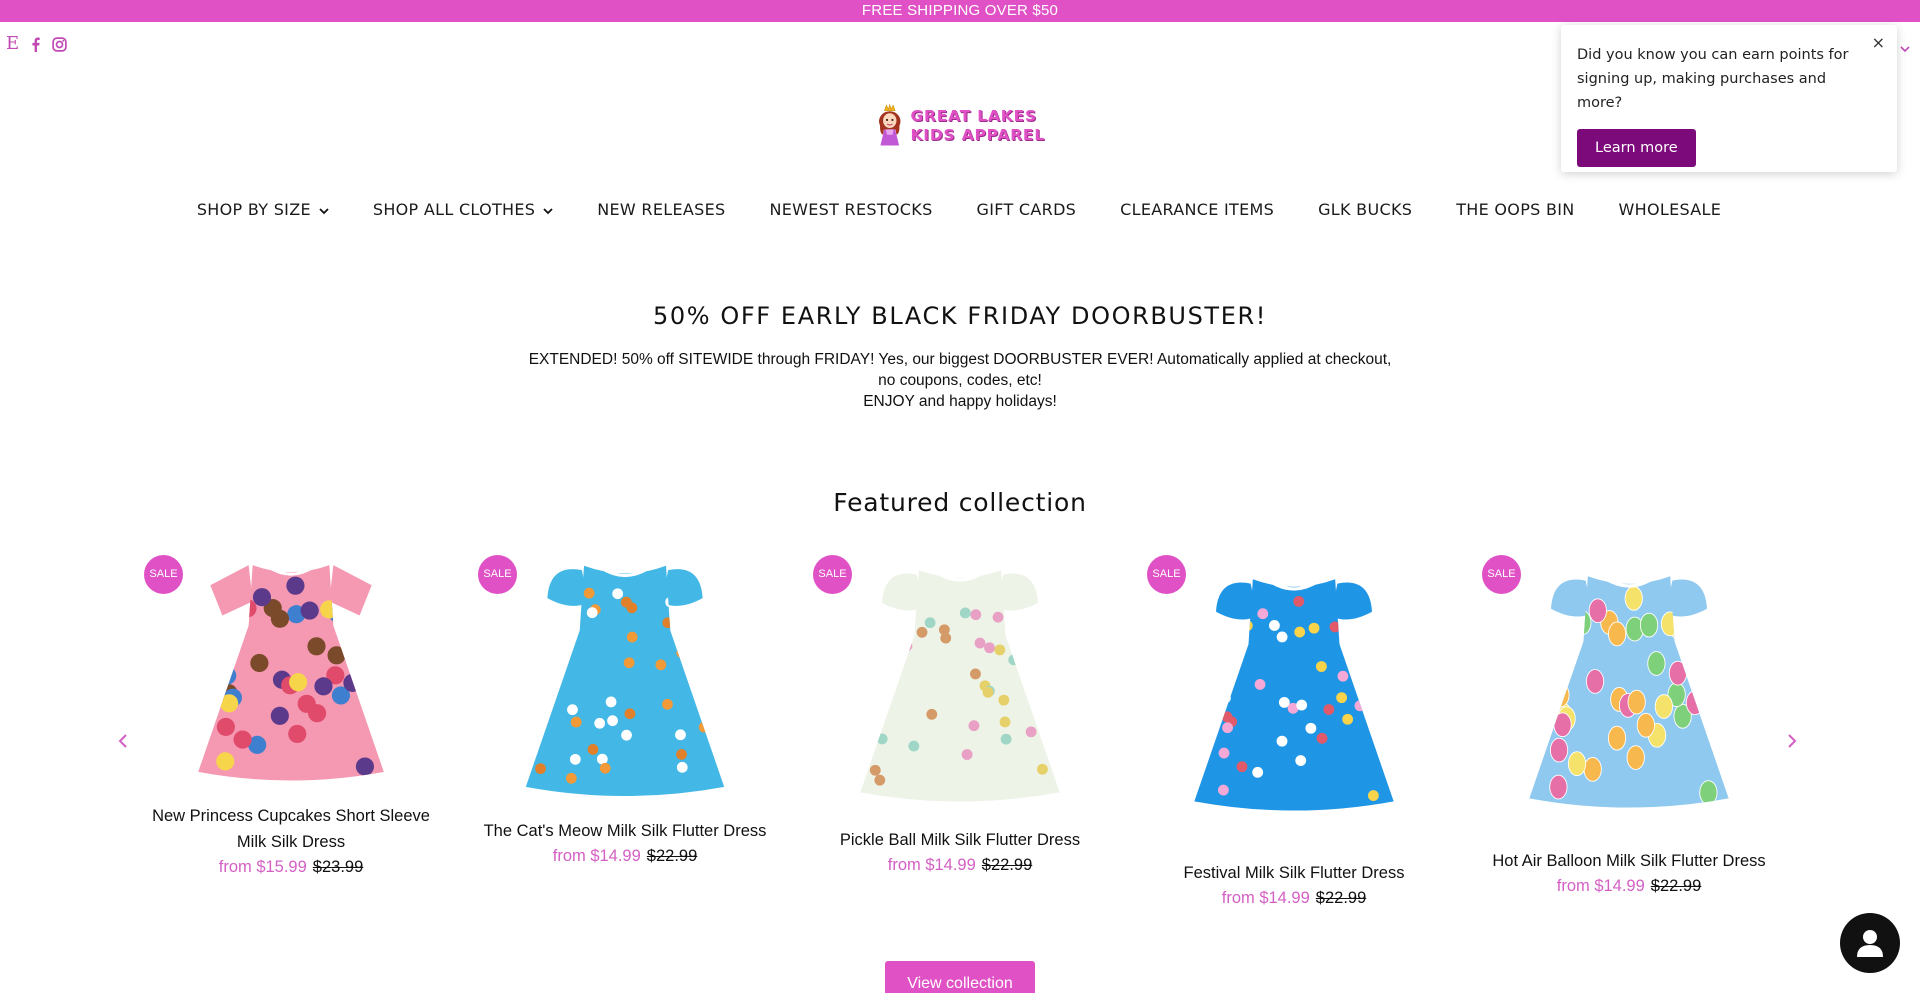 The width and height of the screenshot is (1920, 993). I want to click on promo-line-3: ENJOY and happy holidays!, so click(960, 401).